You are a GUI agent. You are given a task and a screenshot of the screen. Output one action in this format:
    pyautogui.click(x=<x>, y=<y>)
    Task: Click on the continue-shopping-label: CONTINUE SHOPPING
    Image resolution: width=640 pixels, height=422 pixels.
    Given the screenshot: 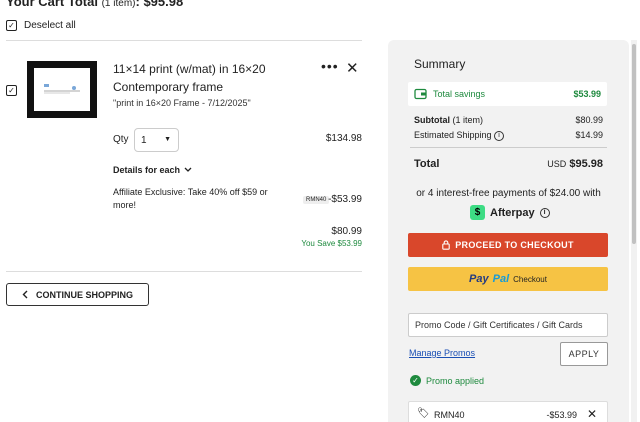 What is the action you would take?
    pyautogui.click(x=84, y=294)
    